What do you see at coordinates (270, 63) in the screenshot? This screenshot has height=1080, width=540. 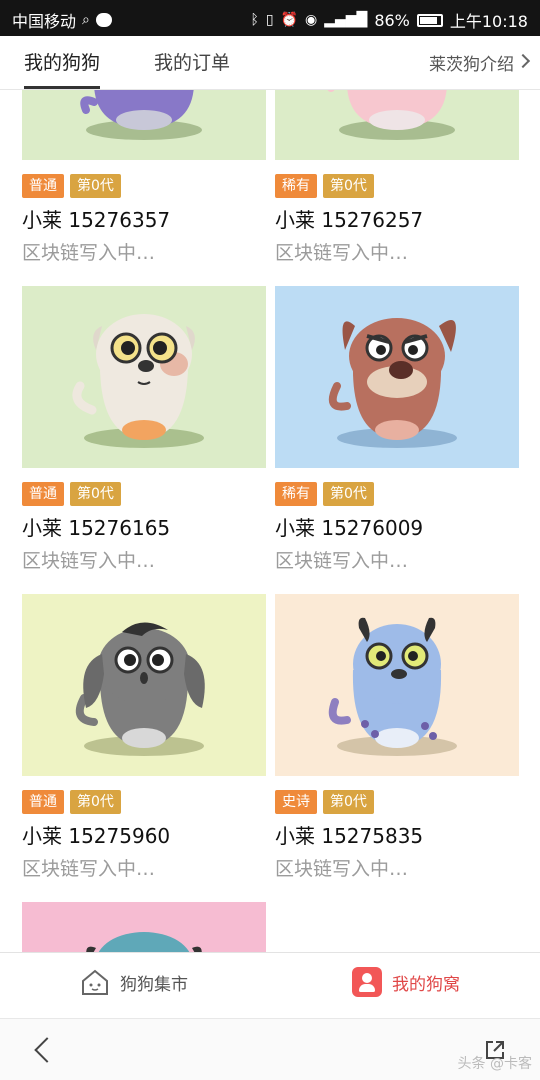 I see `top-tab-bar: 我的狗狗 我的订单 莱茨狗介绍` at bounding box center [270, 63].